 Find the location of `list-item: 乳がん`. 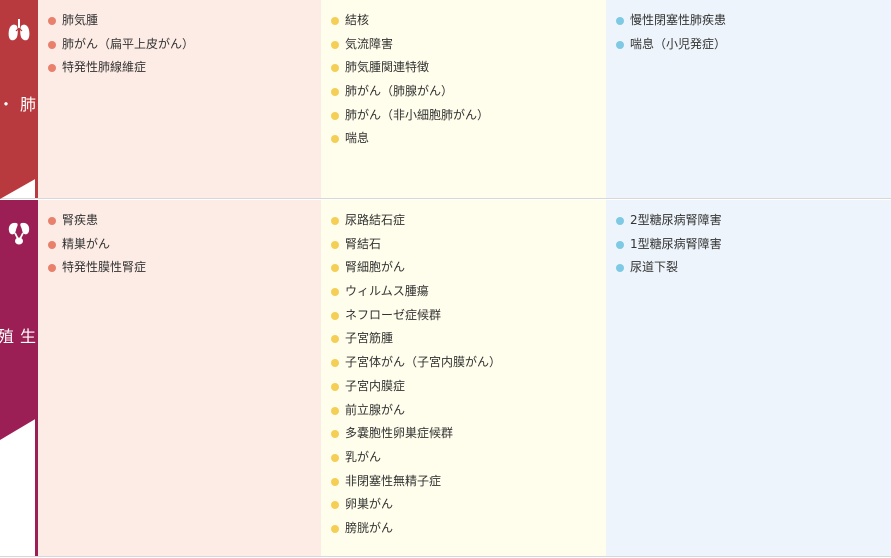

list-item: 乳がん is located at coordinates (463, 458).